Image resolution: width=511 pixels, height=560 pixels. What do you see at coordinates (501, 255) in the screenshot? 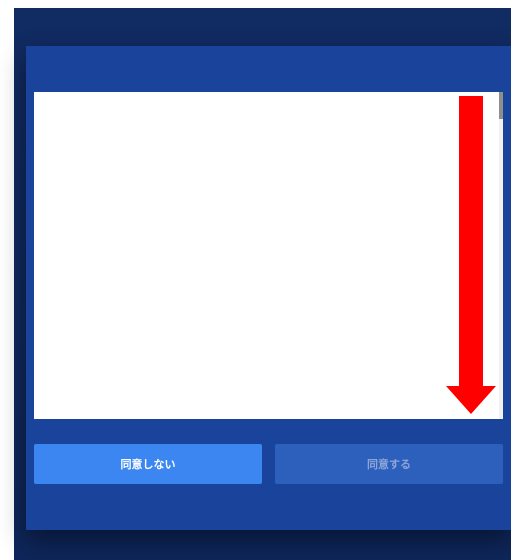
I see `scrollbar` at bounding box center [501, 255].